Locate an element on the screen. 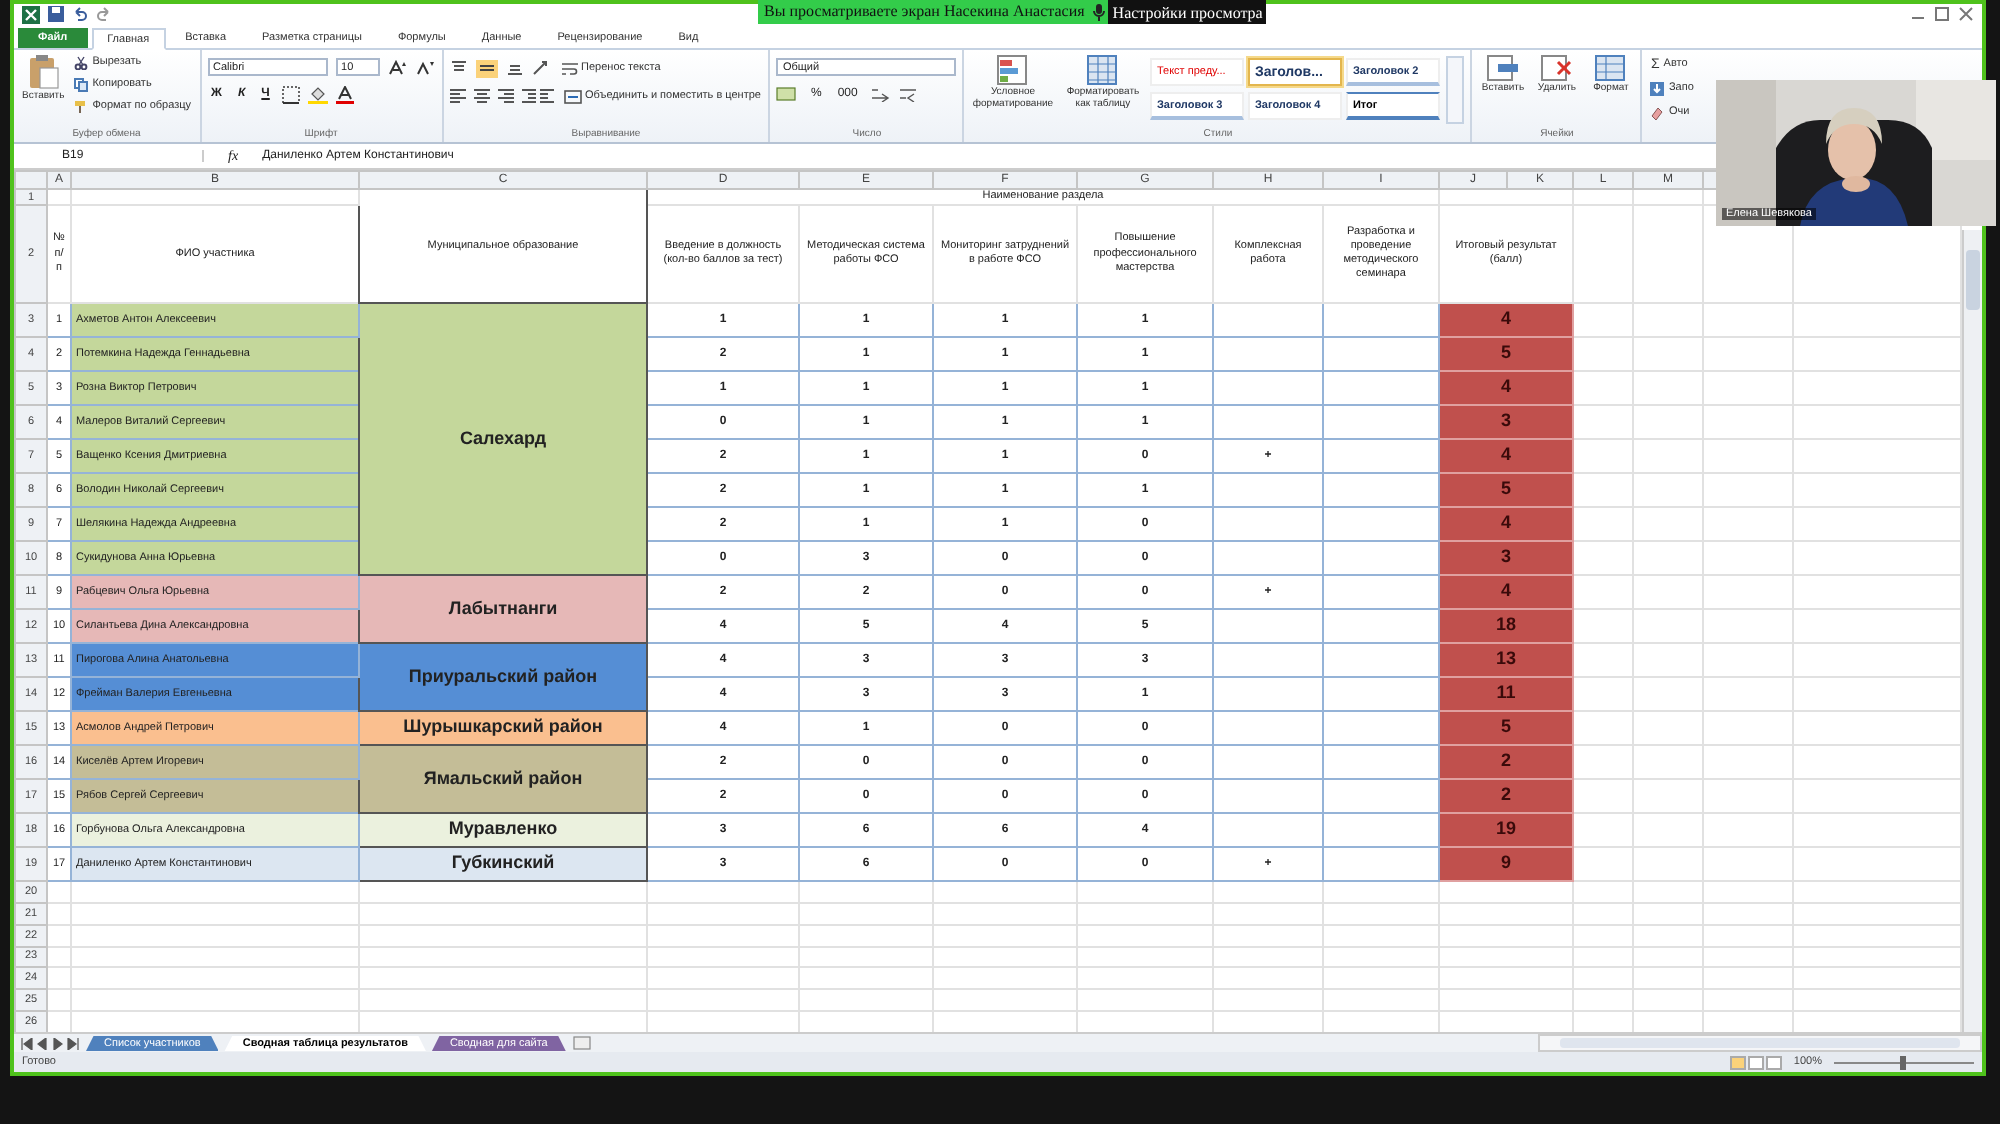 The height and width of the screenshot is (1124, 2000). format-cells-icon is located at coordinates (1610, 68).